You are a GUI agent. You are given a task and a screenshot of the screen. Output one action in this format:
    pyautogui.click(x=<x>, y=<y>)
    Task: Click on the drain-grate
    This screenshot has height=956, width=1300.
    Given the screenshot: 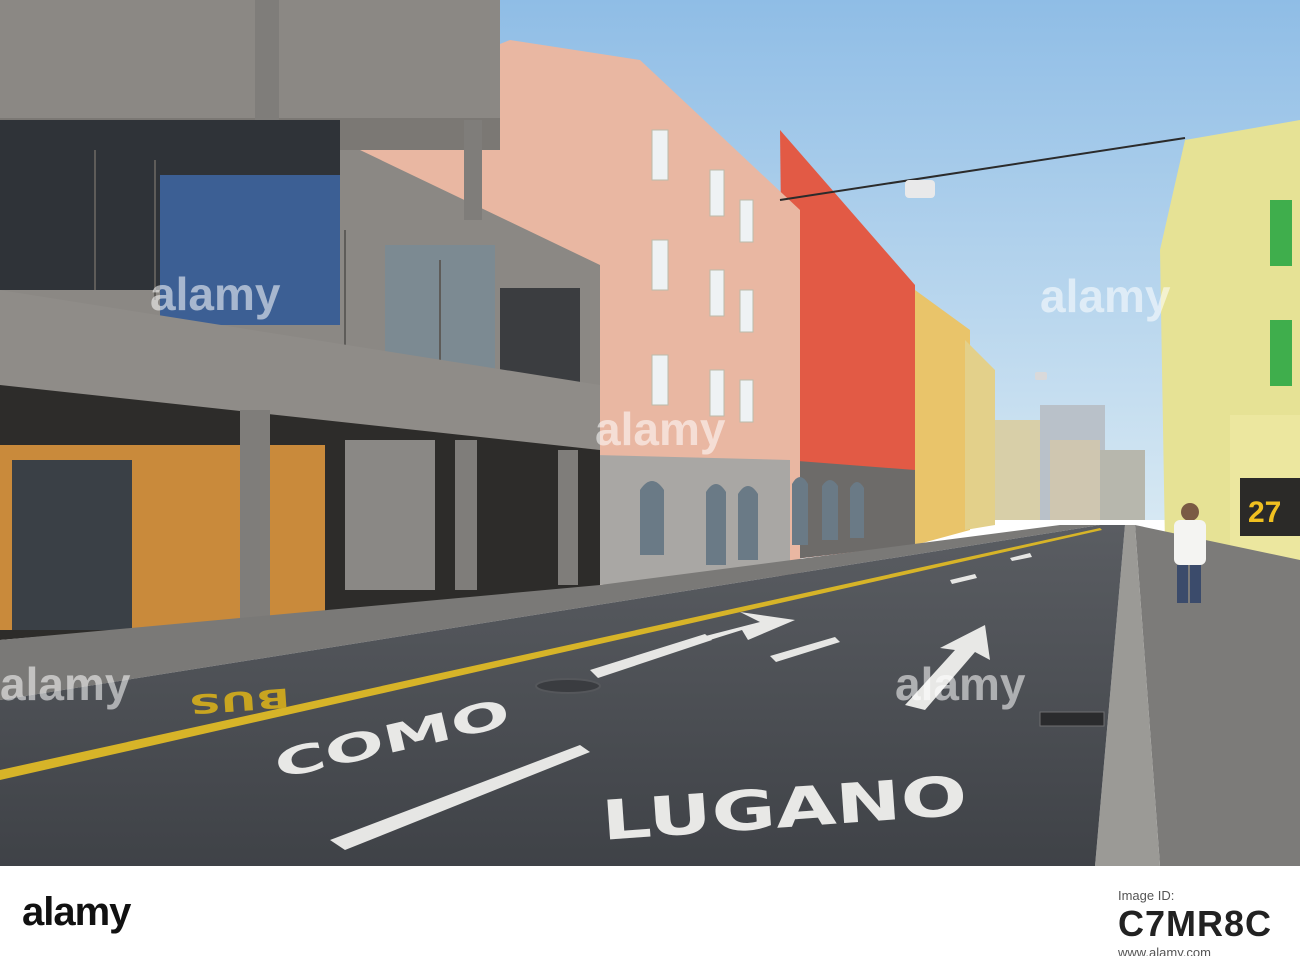 What is the action you would take?
    pyautogui.click(x=1072, y=719)
    